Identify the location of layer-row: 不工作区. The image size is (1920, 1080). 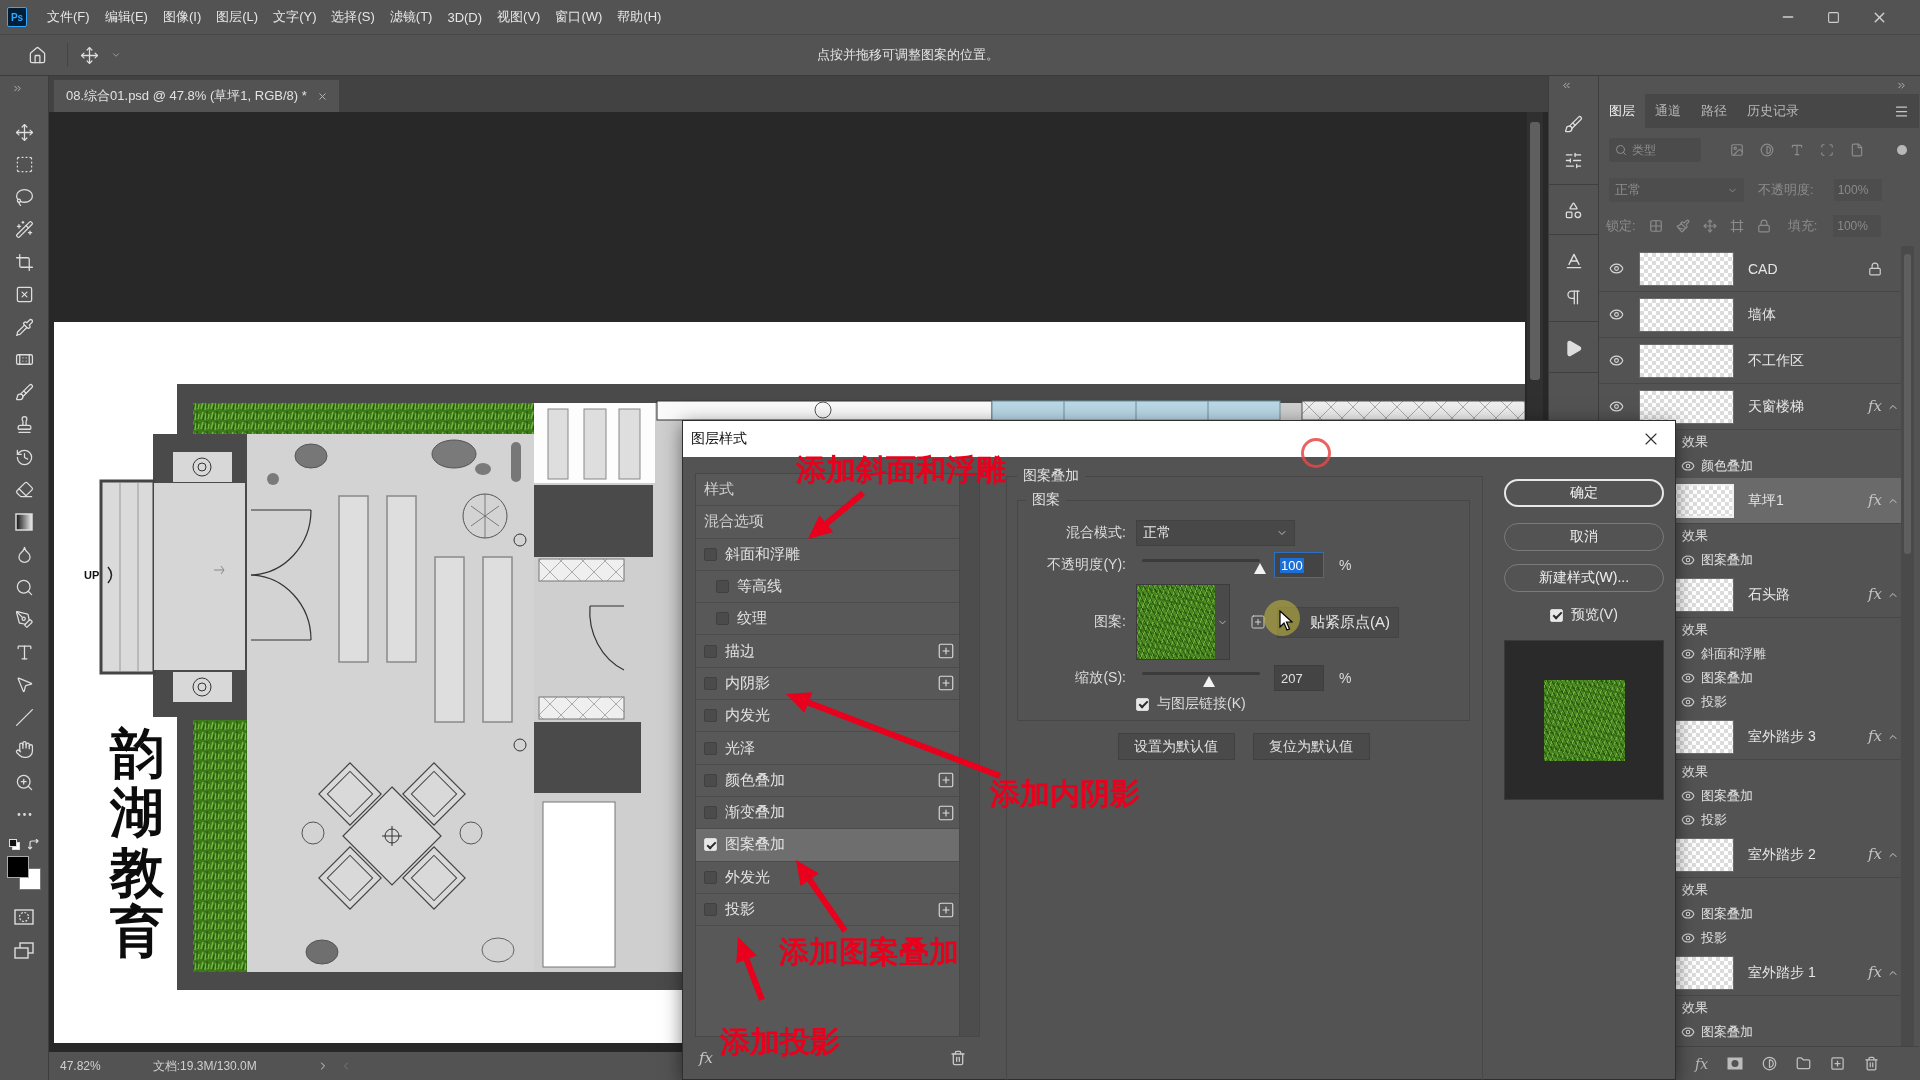
(1750, 361).